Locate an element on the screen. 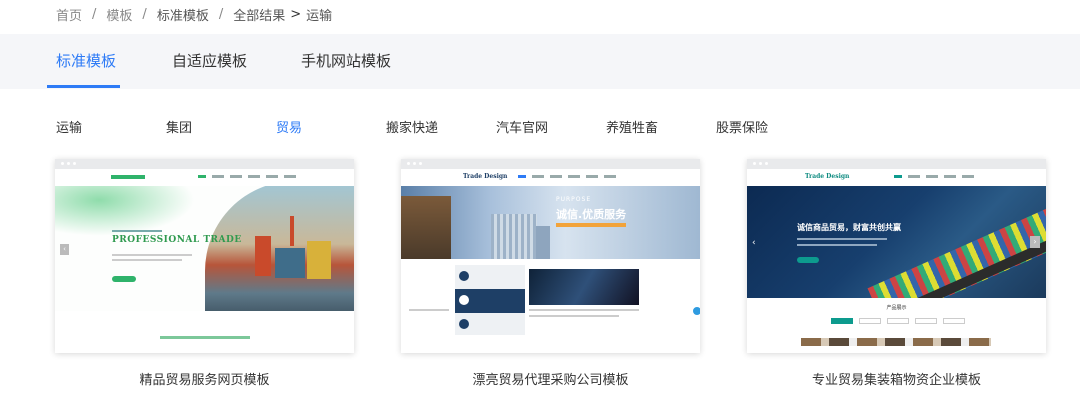 This screenshot has height=417, width=1080. breadcrumb-current: 运输 is located at coordinates (319, 16).